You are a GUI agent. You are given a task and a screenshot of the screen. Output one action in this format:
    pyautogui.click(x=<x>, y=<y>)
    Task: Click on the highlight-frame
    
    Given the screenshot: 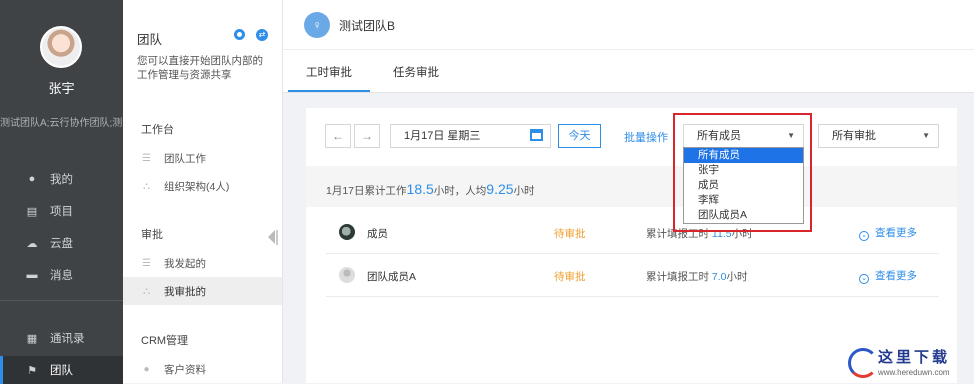 What is the action you would take?
    pyautogui.click(x=742, y=172)
    